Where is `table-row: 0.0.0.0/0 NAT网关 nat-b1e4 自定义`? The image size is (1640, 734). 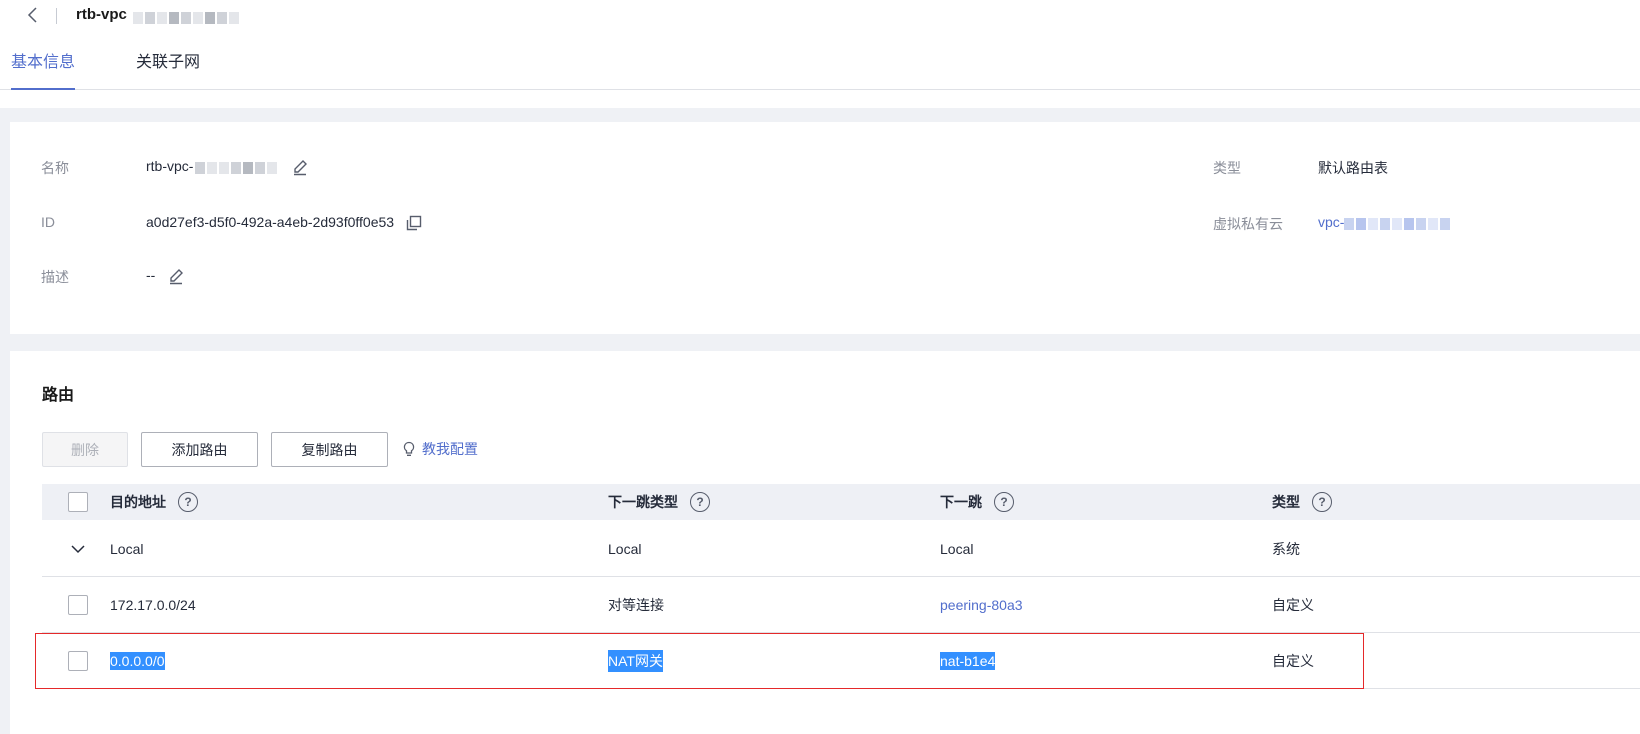 table-row: 0.0.0.0/0 NAT网关 nat-b1e4 自定义 is located at coordinates (841, 661).